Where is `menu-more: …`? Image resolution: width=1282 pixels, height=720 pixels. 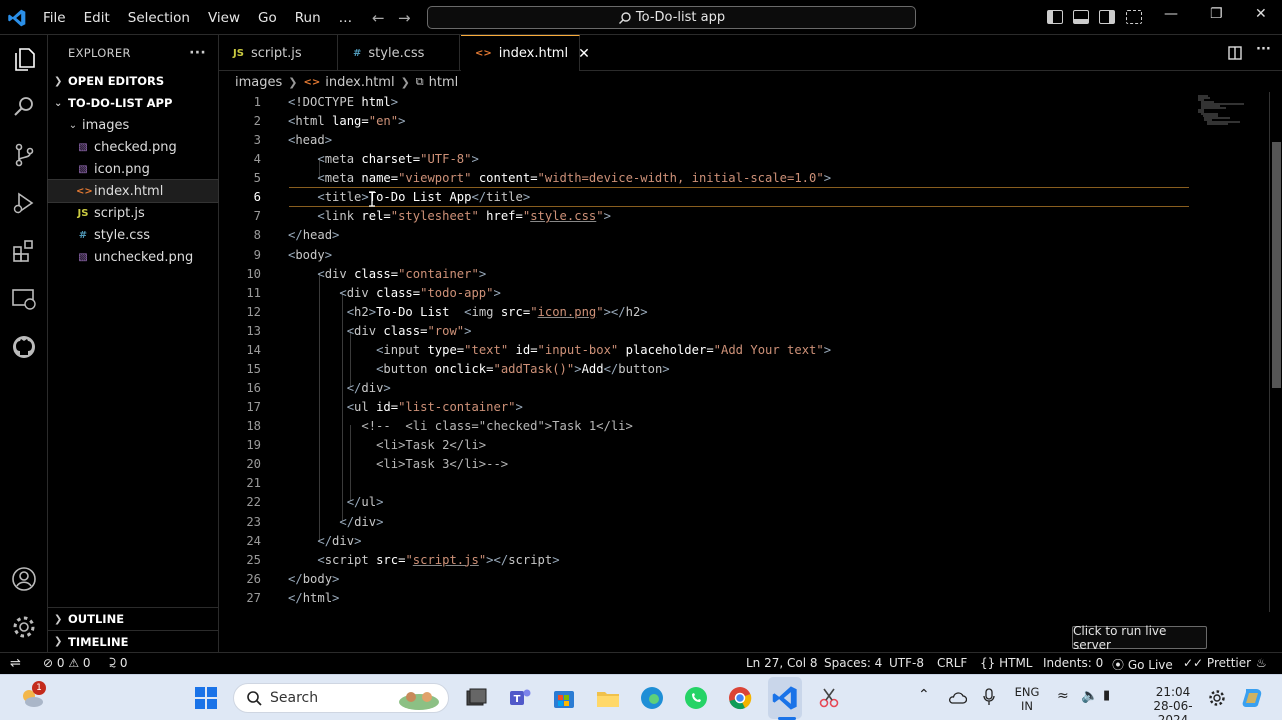
menu-more: … is located at coordinates (346, 18).